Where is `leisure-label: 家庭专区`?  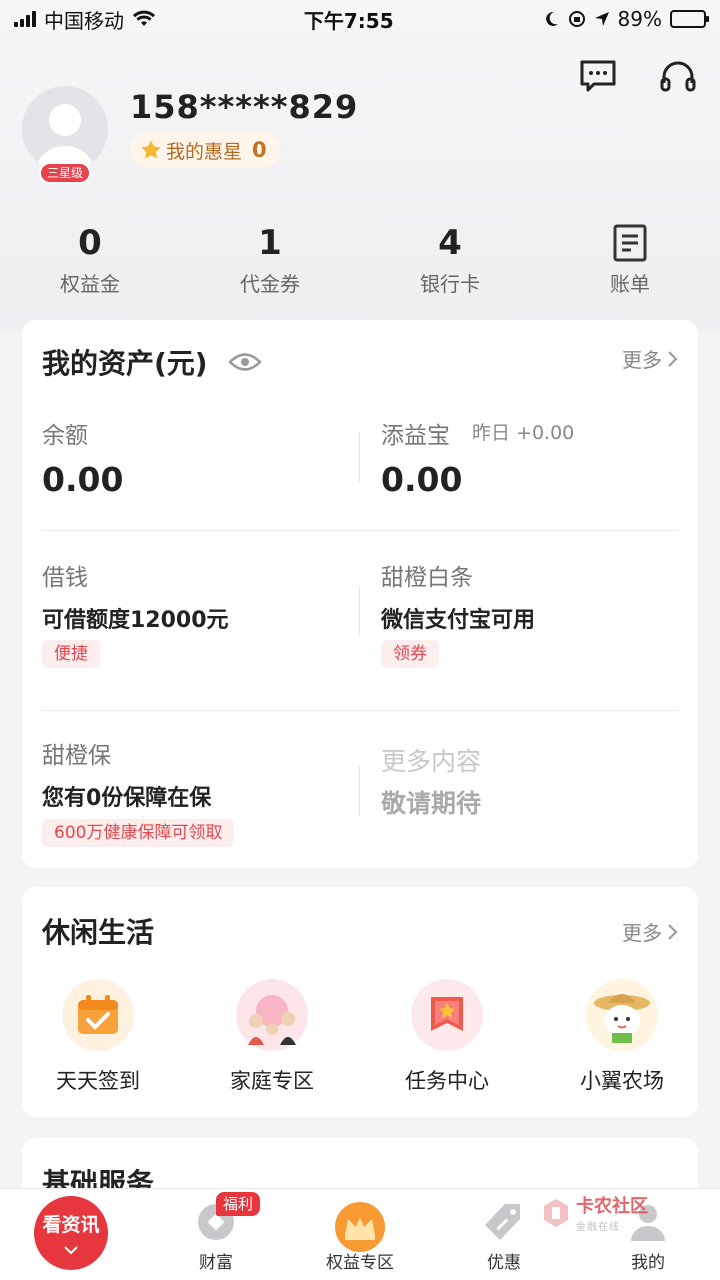 leisure-label: 家庭专区 is located at coordinates (272, 1081).